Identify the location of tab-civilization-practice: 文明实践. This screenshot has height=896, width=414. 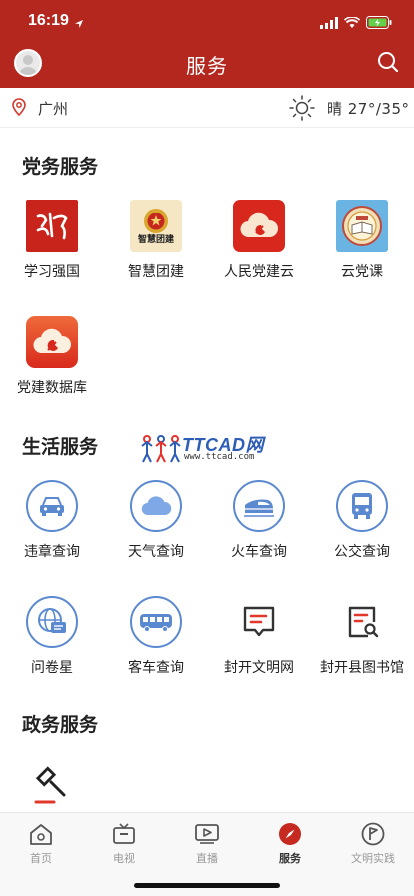
(373, 843).